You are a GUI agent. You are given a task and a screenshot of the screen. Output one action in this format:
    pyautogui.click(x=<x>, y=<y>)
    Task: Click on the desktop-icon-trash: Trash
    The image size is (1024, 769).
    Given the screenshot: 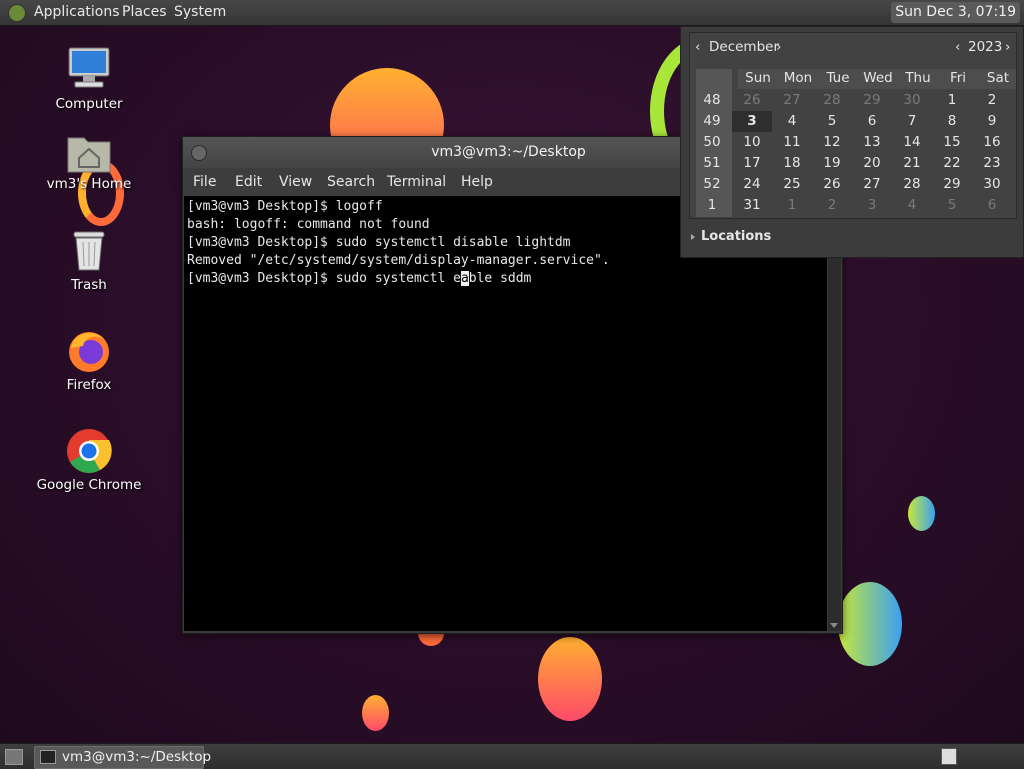 What is the action you would take?
    pyautogui.click(x=89, y=263)
    